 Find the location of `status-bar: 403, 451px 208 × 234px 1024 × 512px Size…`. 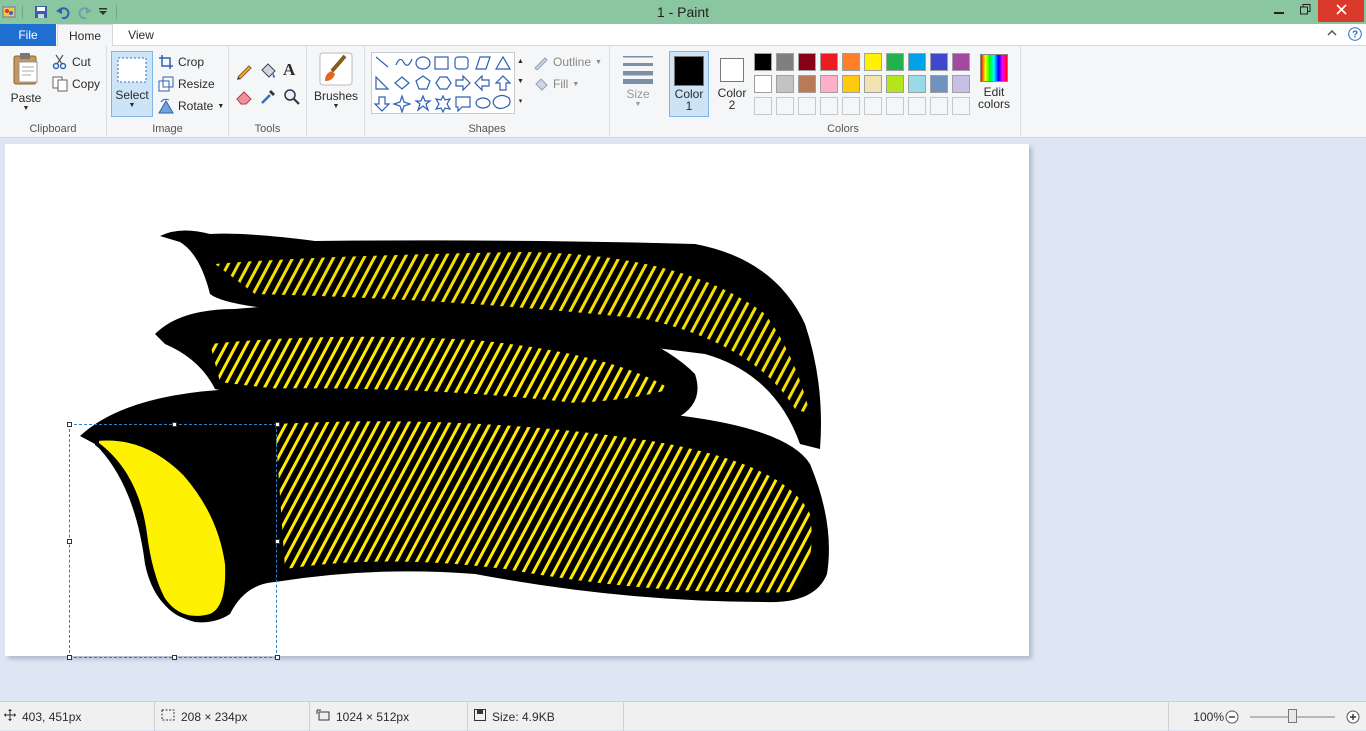

status-bar: 403, 451px 208 × 234px 1024 × 512px Size… is located at coordinates (683, 716).